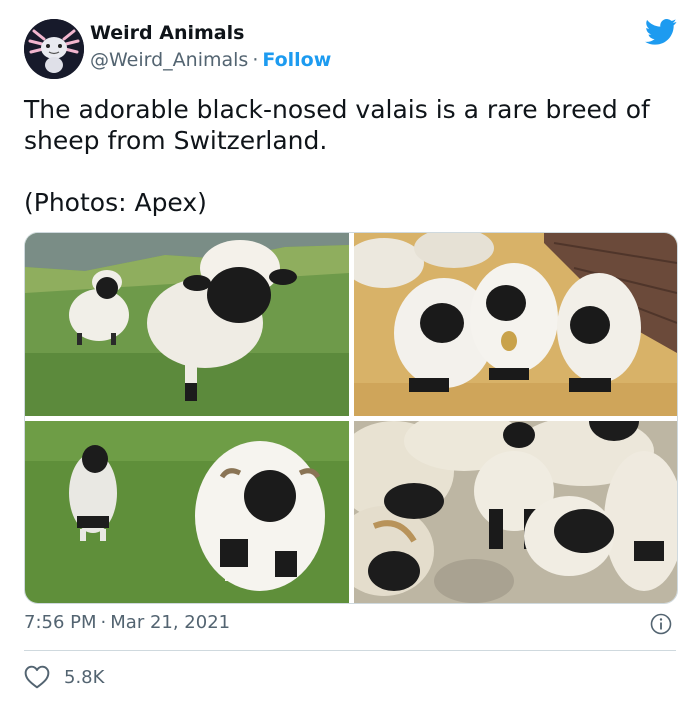 Image resolution: width=700 pixels, height=703 pixels. I want to click on author-handle: @Weird_Animals, so click(169, 60).